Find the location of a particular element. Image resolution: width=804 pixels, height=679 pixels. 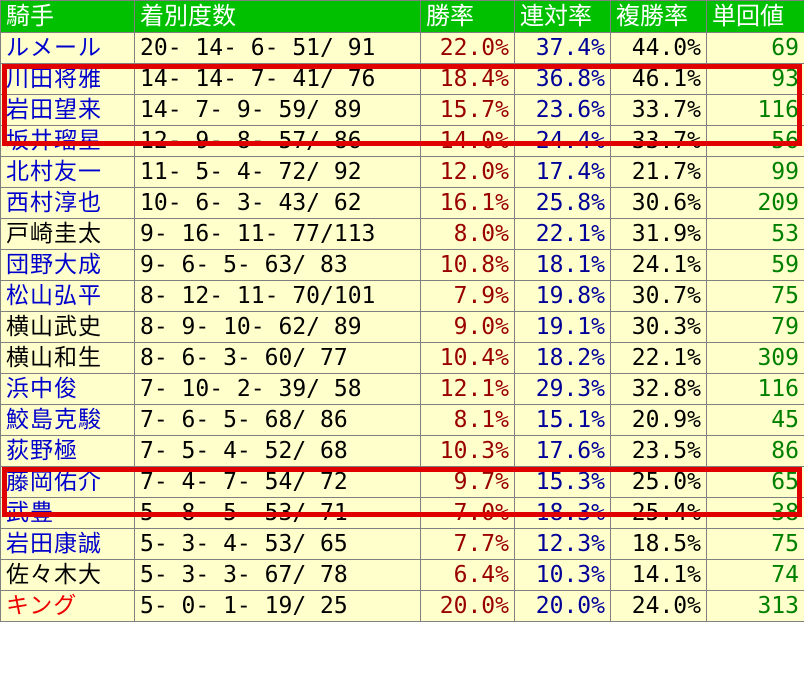

table-row: 武豊 5- 8- 5- 53/ 71 7.0% 18.3% 25.4% 38 is located at coordinates (402, 513).